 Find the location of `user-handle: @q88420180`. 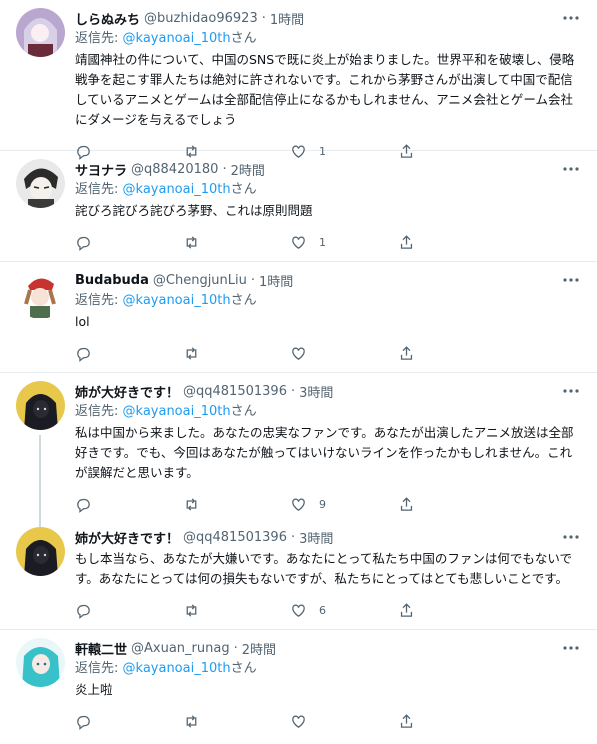

user-handle: @q88420180 is located at coordinates (174, 169).